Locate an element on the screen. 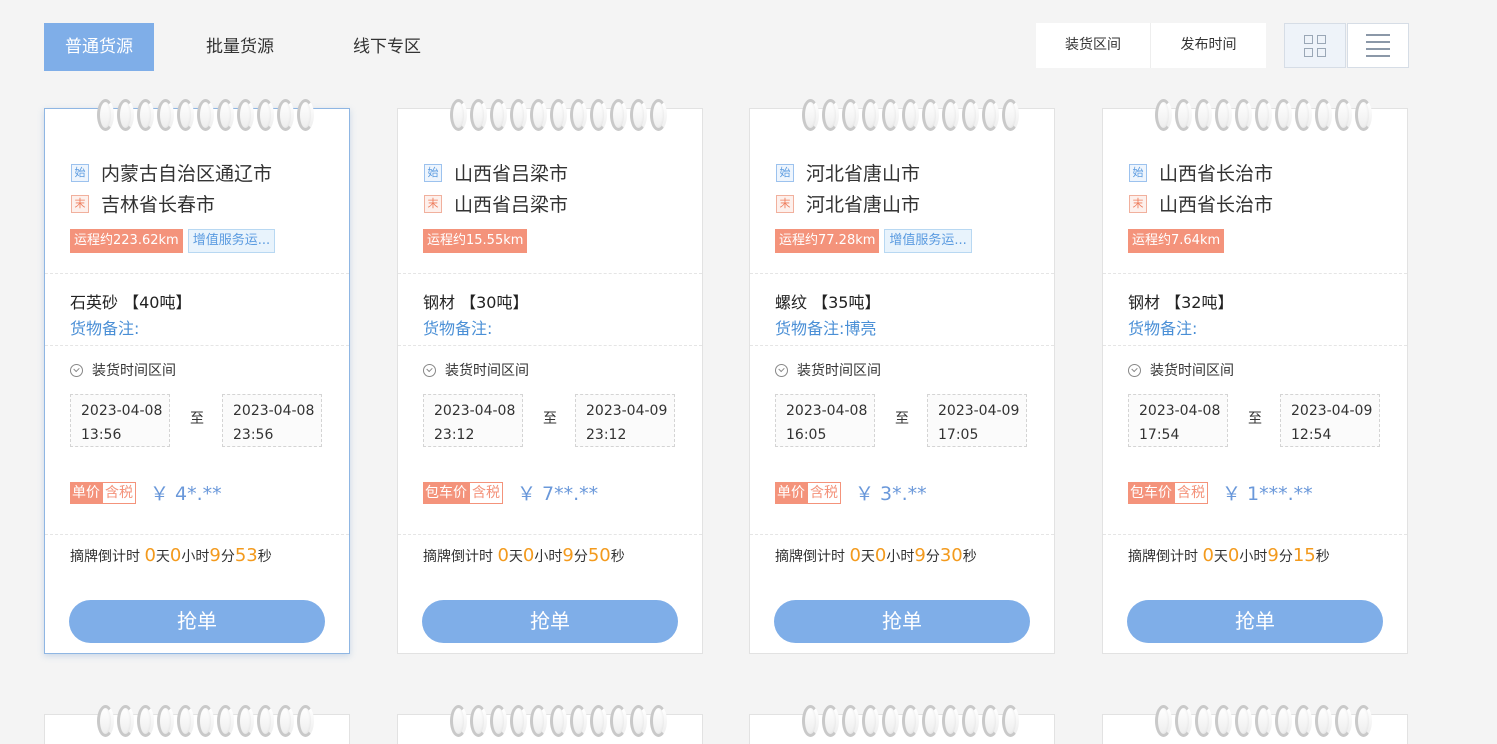 The width and height of the screenshot is (1497, 744). sort-publish-time-button: 发布时间 is located at coordinates (1208, 45).